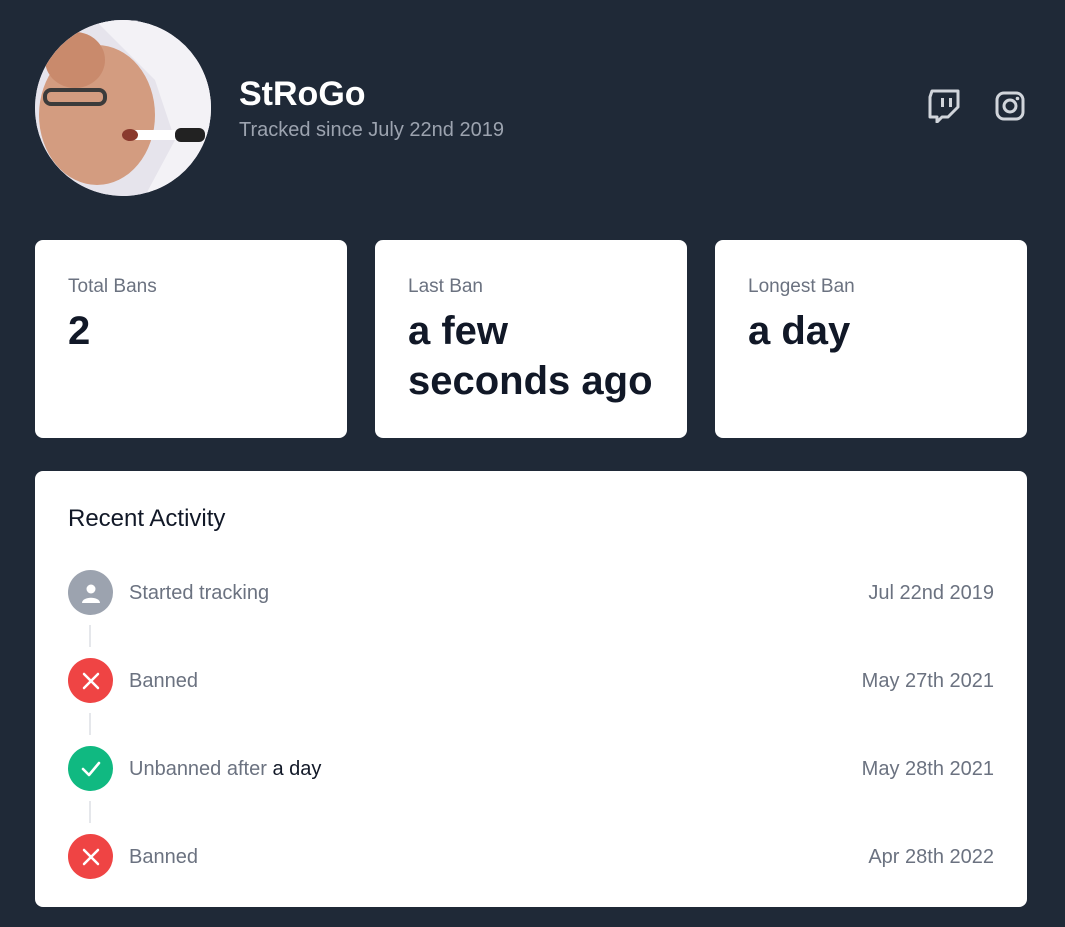 Image resolution: width=1065 pixels, height=927 pixels. I want to click on activity-text: Unbanned after a day, so click(225, 769).